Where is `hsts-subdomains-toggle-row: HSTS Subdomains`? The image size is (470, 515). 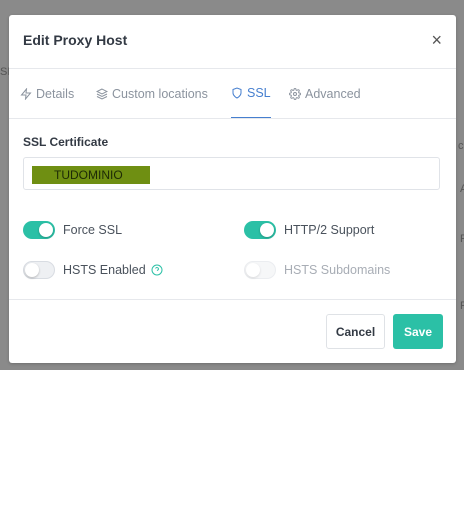
hsts-subdomains-toggle-row: HSTS Subdomains is located at coordinates (317, 270).